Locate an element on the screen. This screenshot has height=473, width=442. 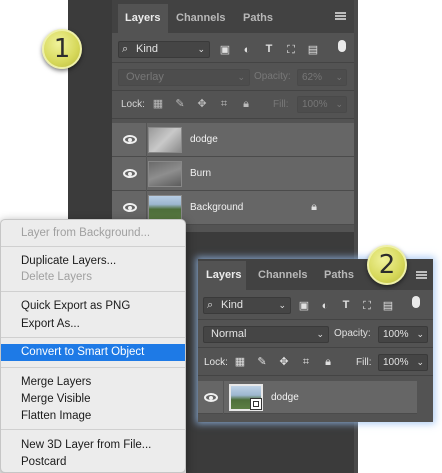
menu-item-delete-layers: Delete Layers is located at coordinates (93, 277).